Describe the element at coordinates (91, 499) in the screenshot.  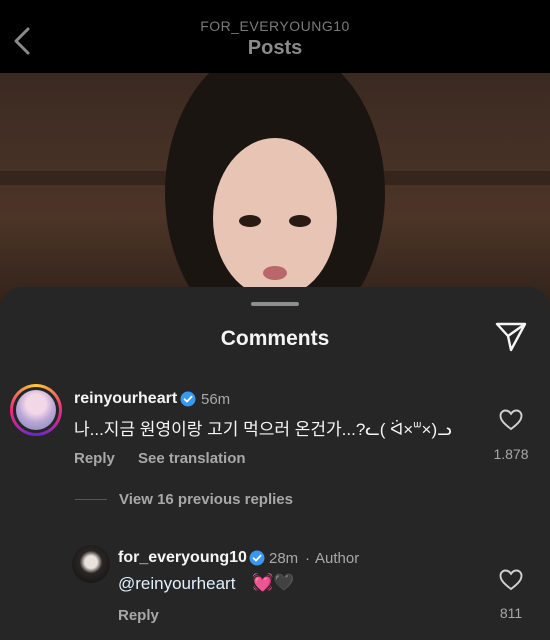
I see `replies-divider-line` at that location.